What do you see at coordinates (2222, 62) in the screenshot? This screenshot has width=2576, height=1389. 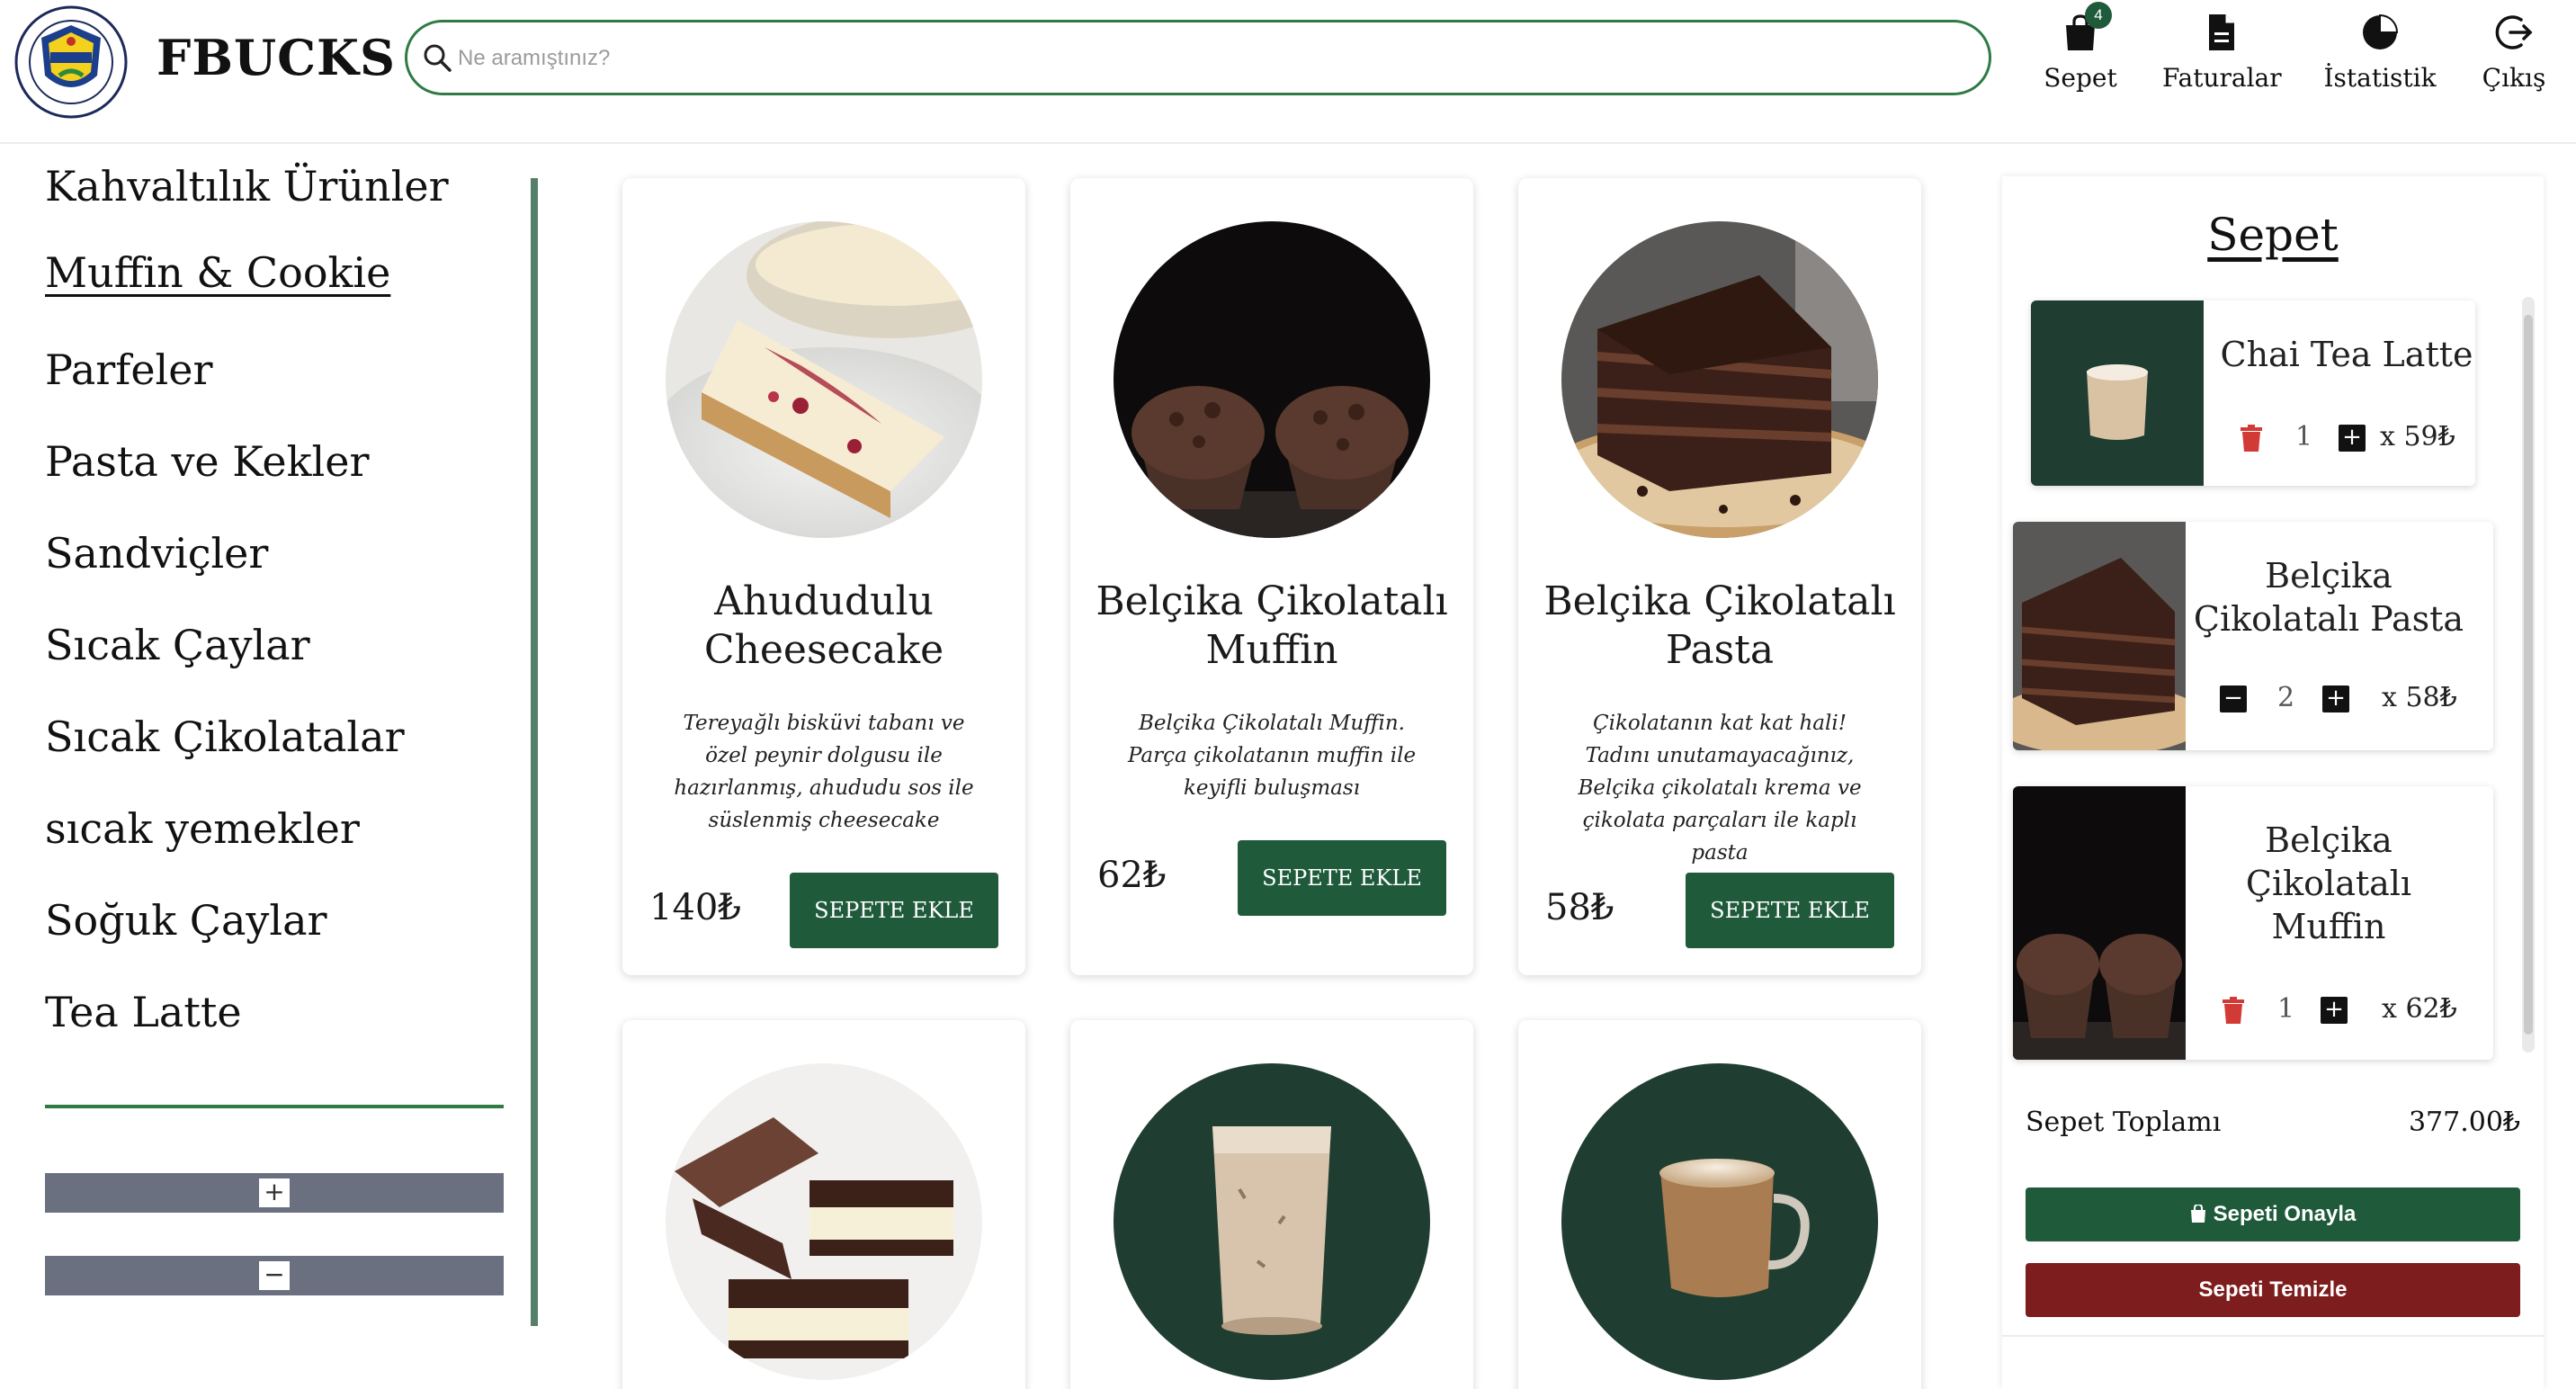 I see `nav-invoices: Faturalar` at bounding box center [2222, 62].